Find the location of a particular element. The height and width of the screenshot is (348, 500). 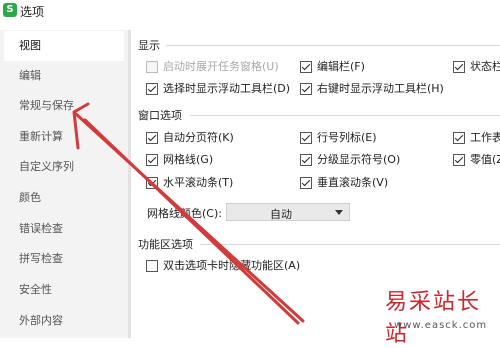

section-title-display: 显示 is located at coordinates (149, 45).